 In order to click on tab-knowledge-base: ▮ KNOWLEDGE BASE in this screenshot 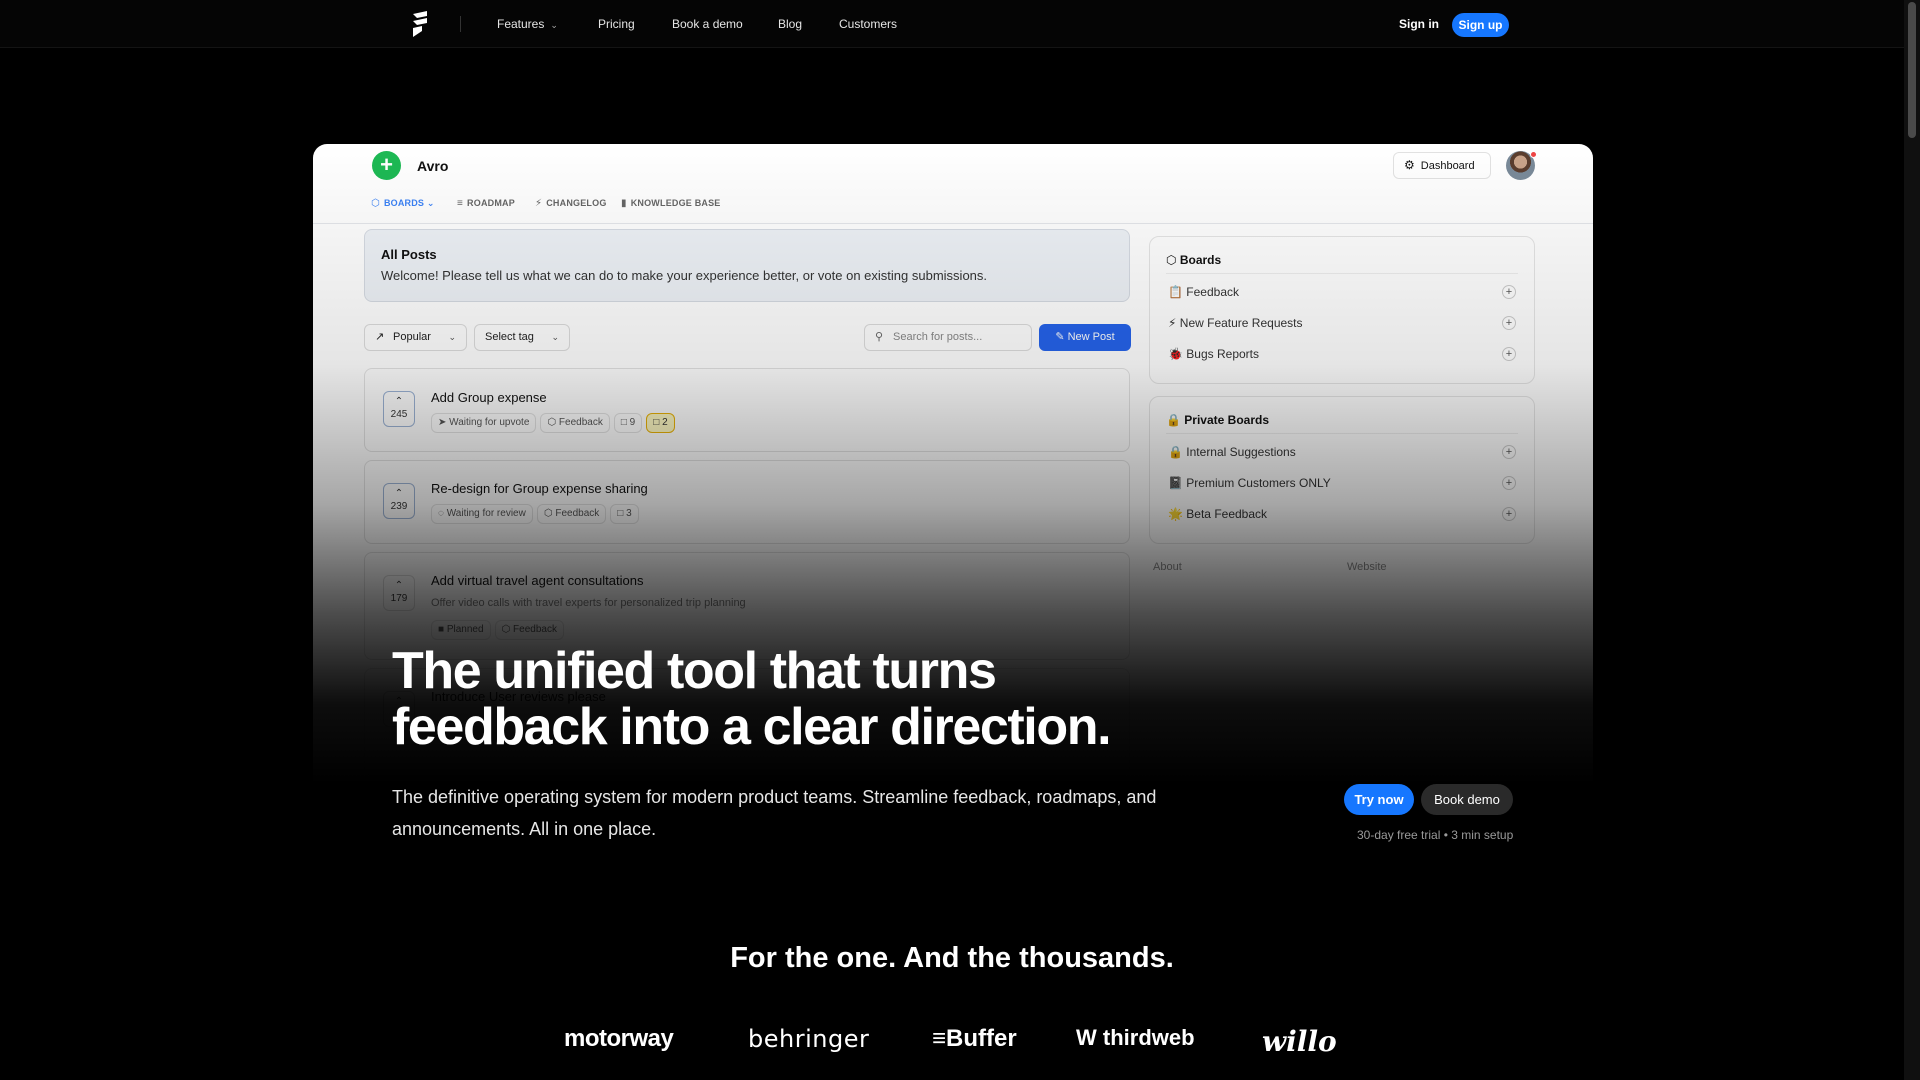, I will do `click(671, 203)`.